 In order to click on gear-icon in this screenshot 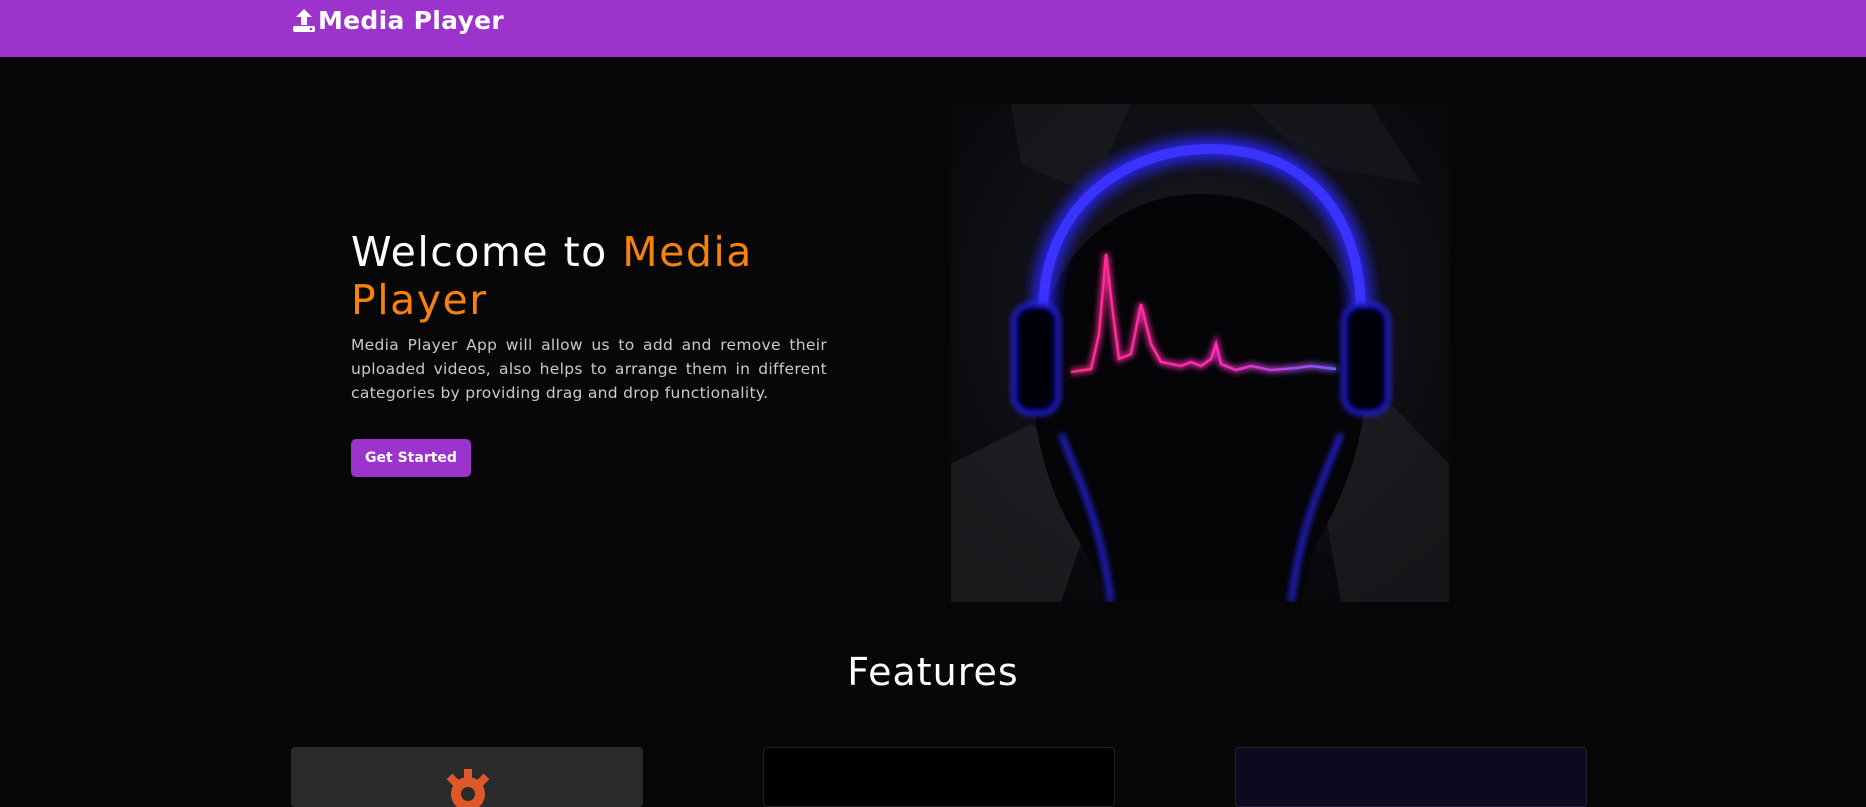, I will do `click(468, 787)`.